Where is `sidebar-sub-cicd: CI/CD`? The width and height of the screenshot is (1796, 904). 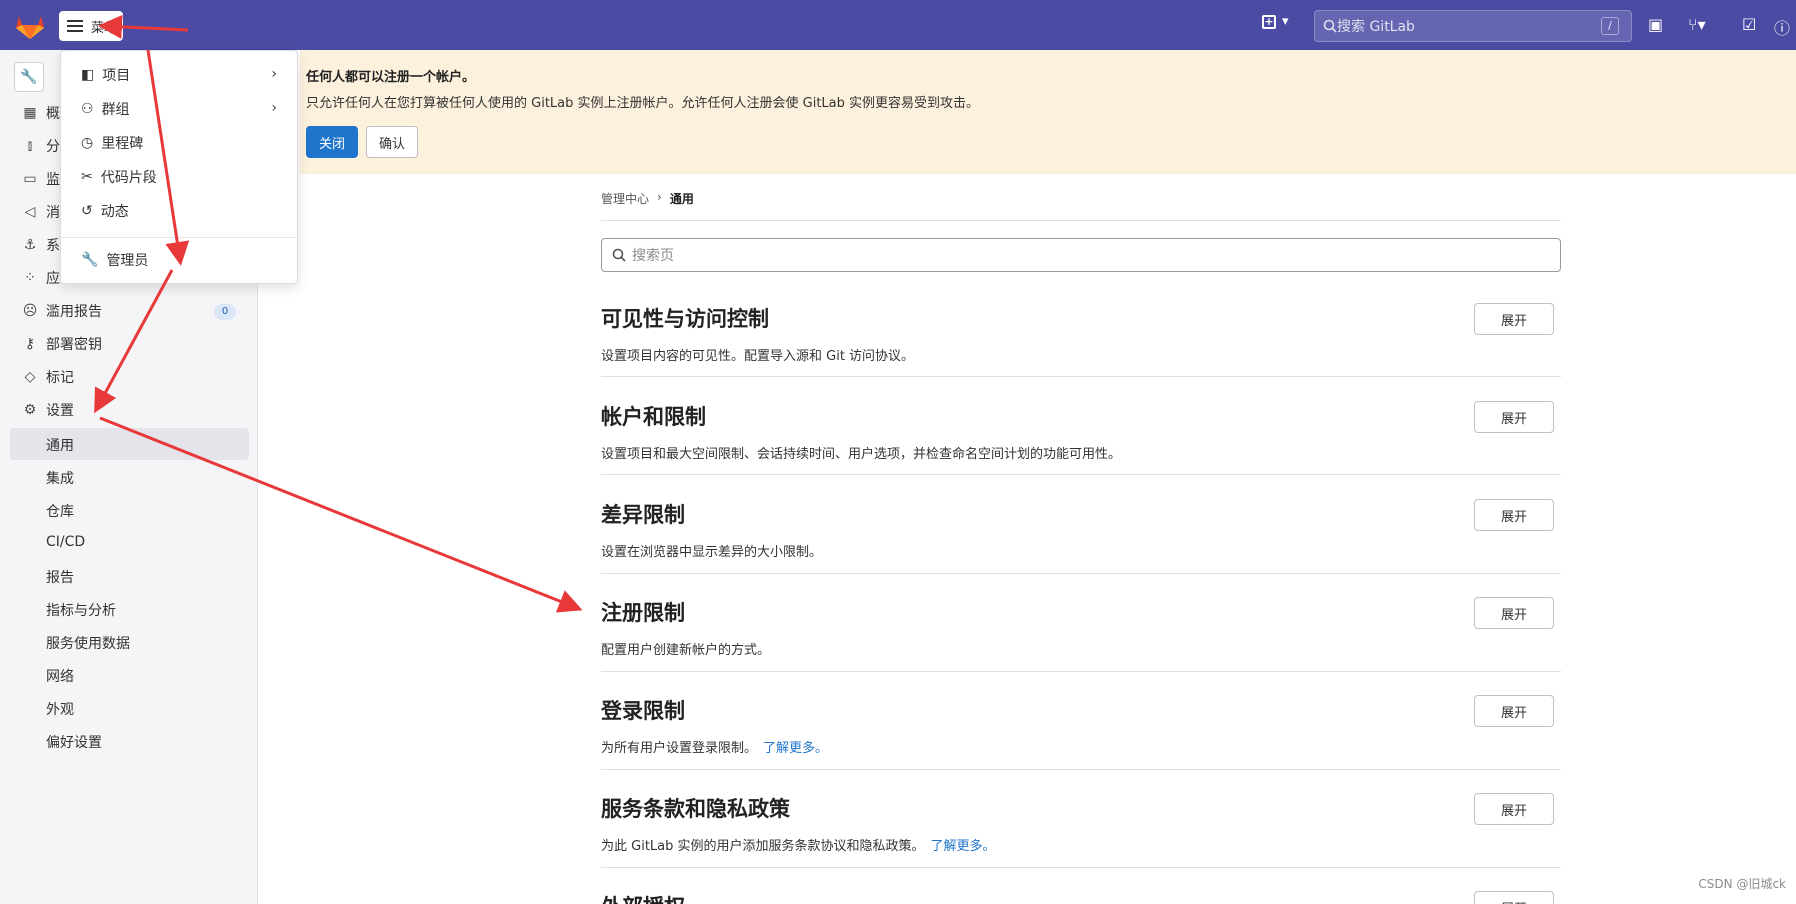 sidebar-sub-cicd: CI/CD is located at coordinates (65, 542).